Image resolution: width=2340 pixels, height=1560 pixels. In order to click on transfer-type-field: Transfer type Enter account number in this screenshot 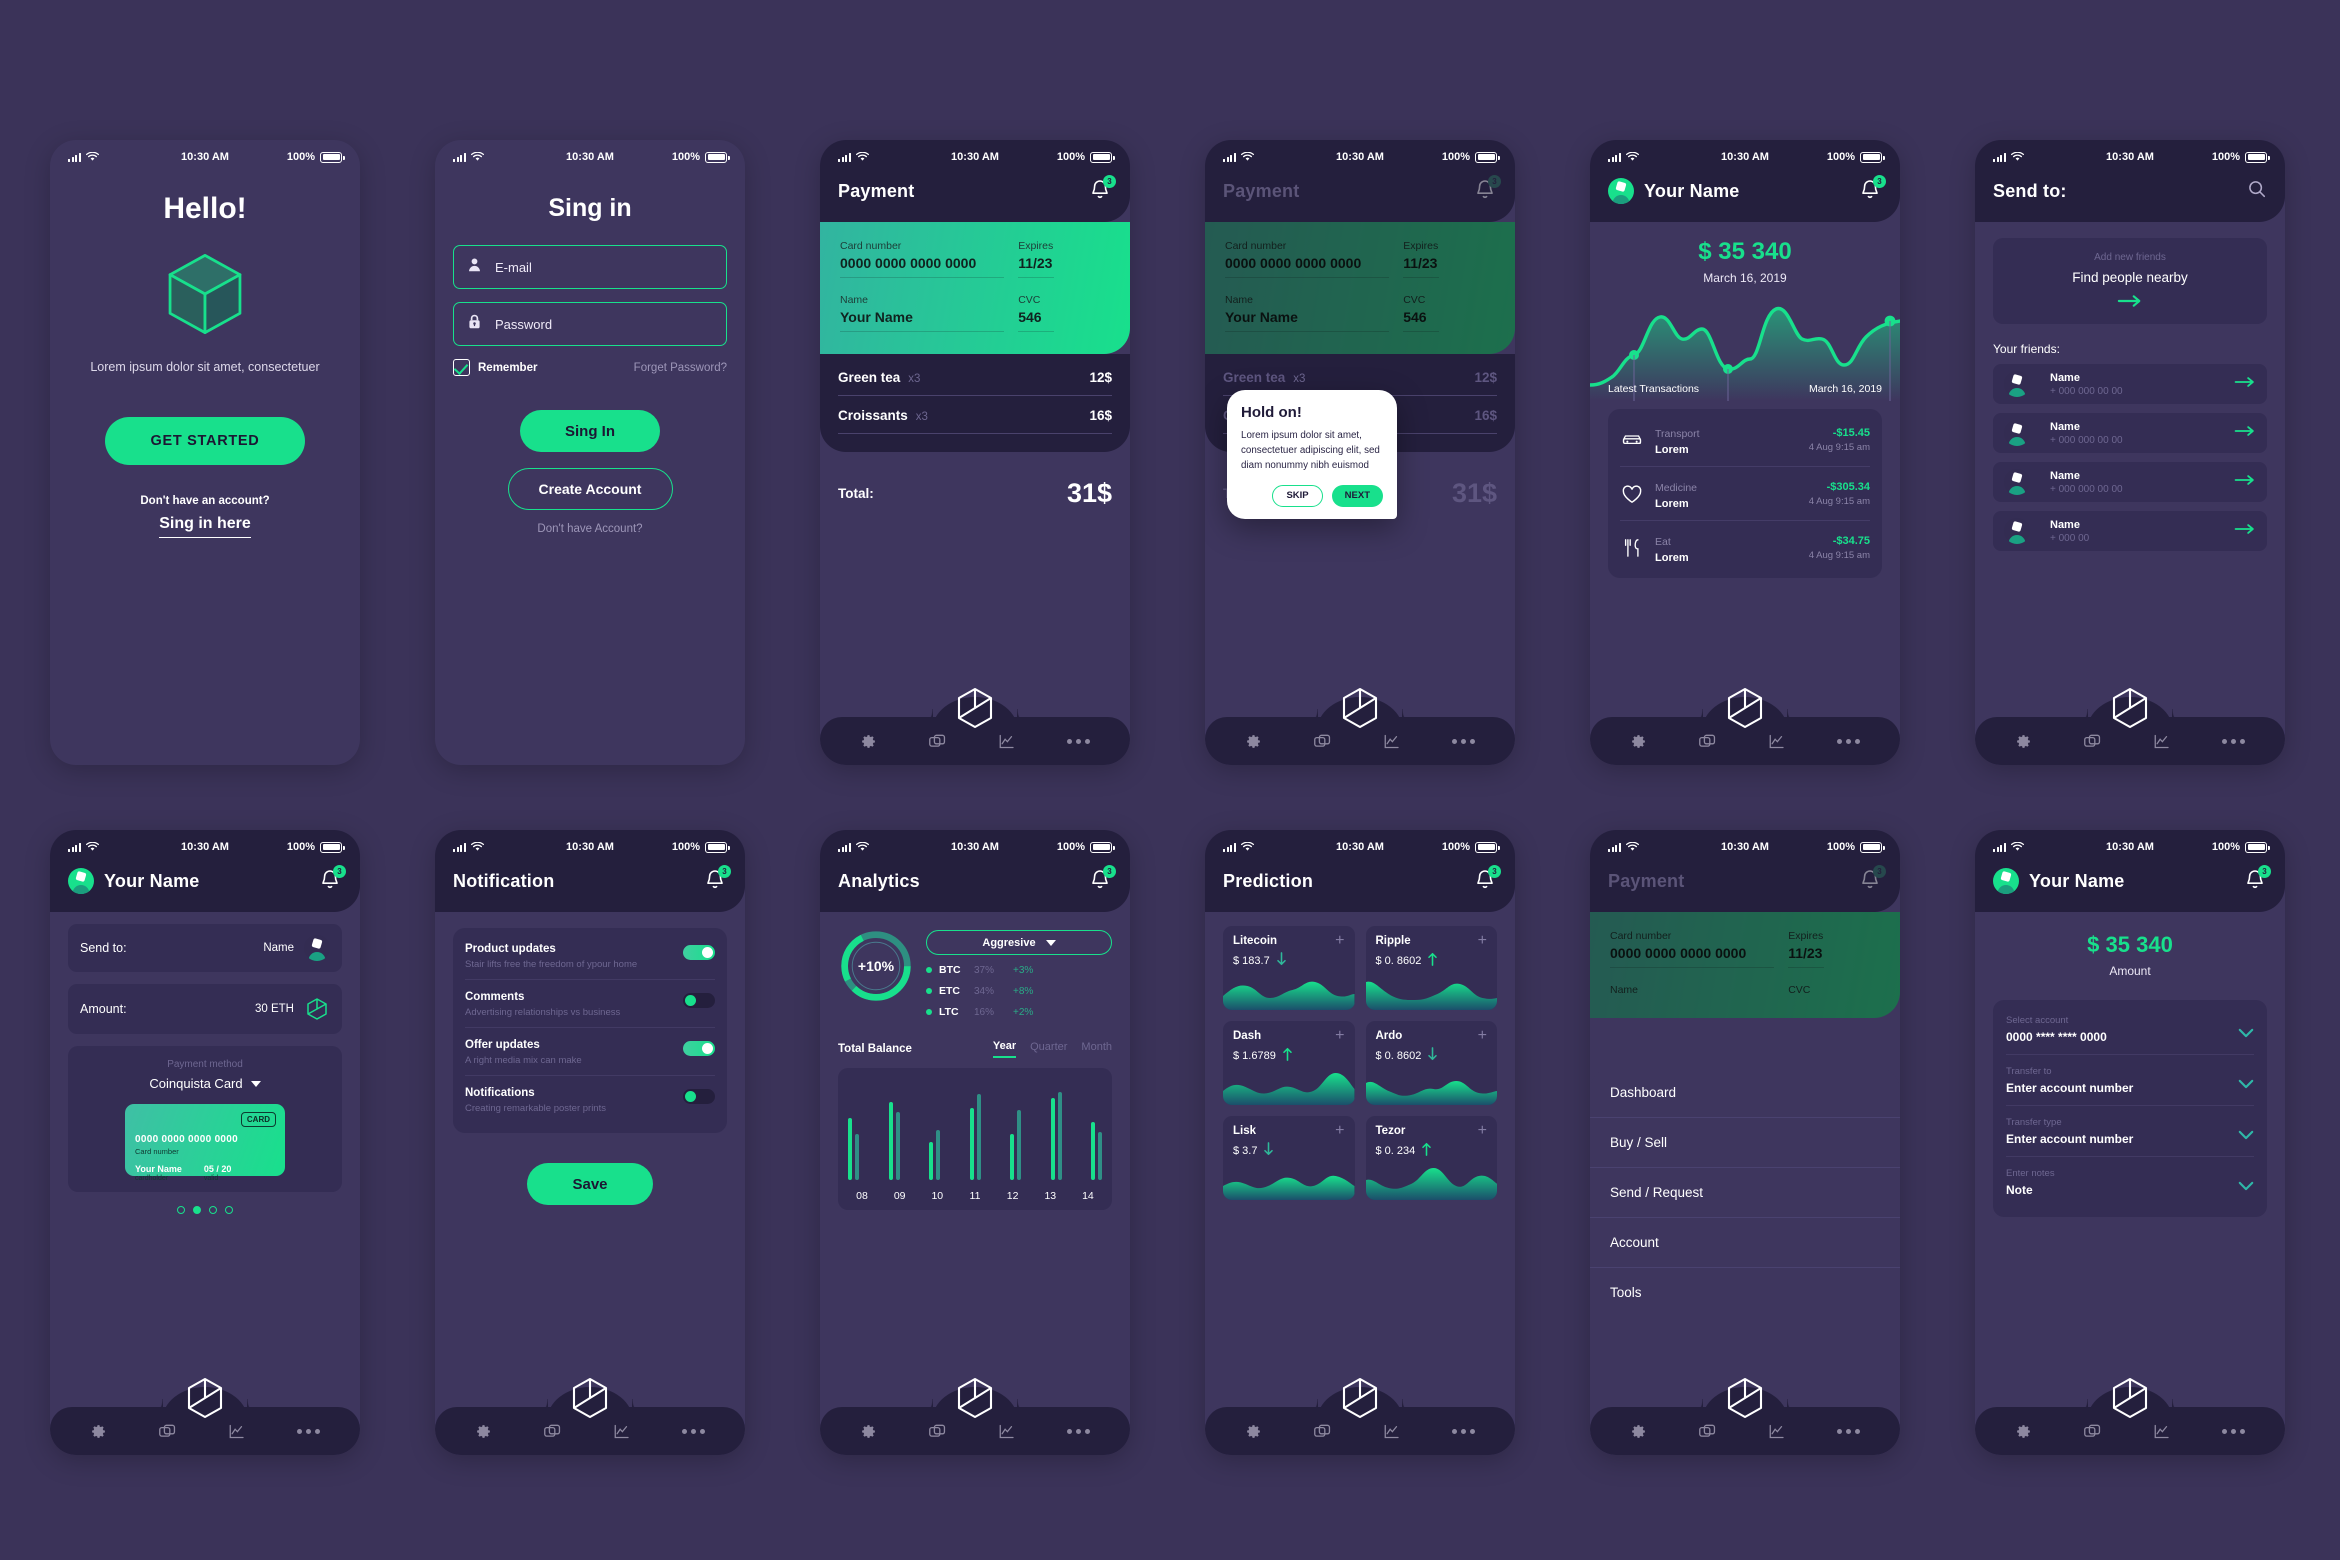, I will do `click(2130, 1131)`.